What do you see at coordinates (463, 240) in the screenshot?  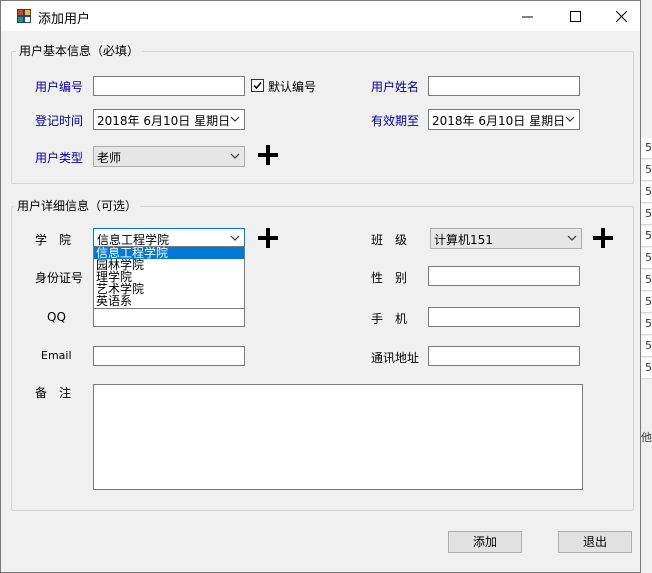 I see `class-value: 计算机151` at bounding box center [463, 240].